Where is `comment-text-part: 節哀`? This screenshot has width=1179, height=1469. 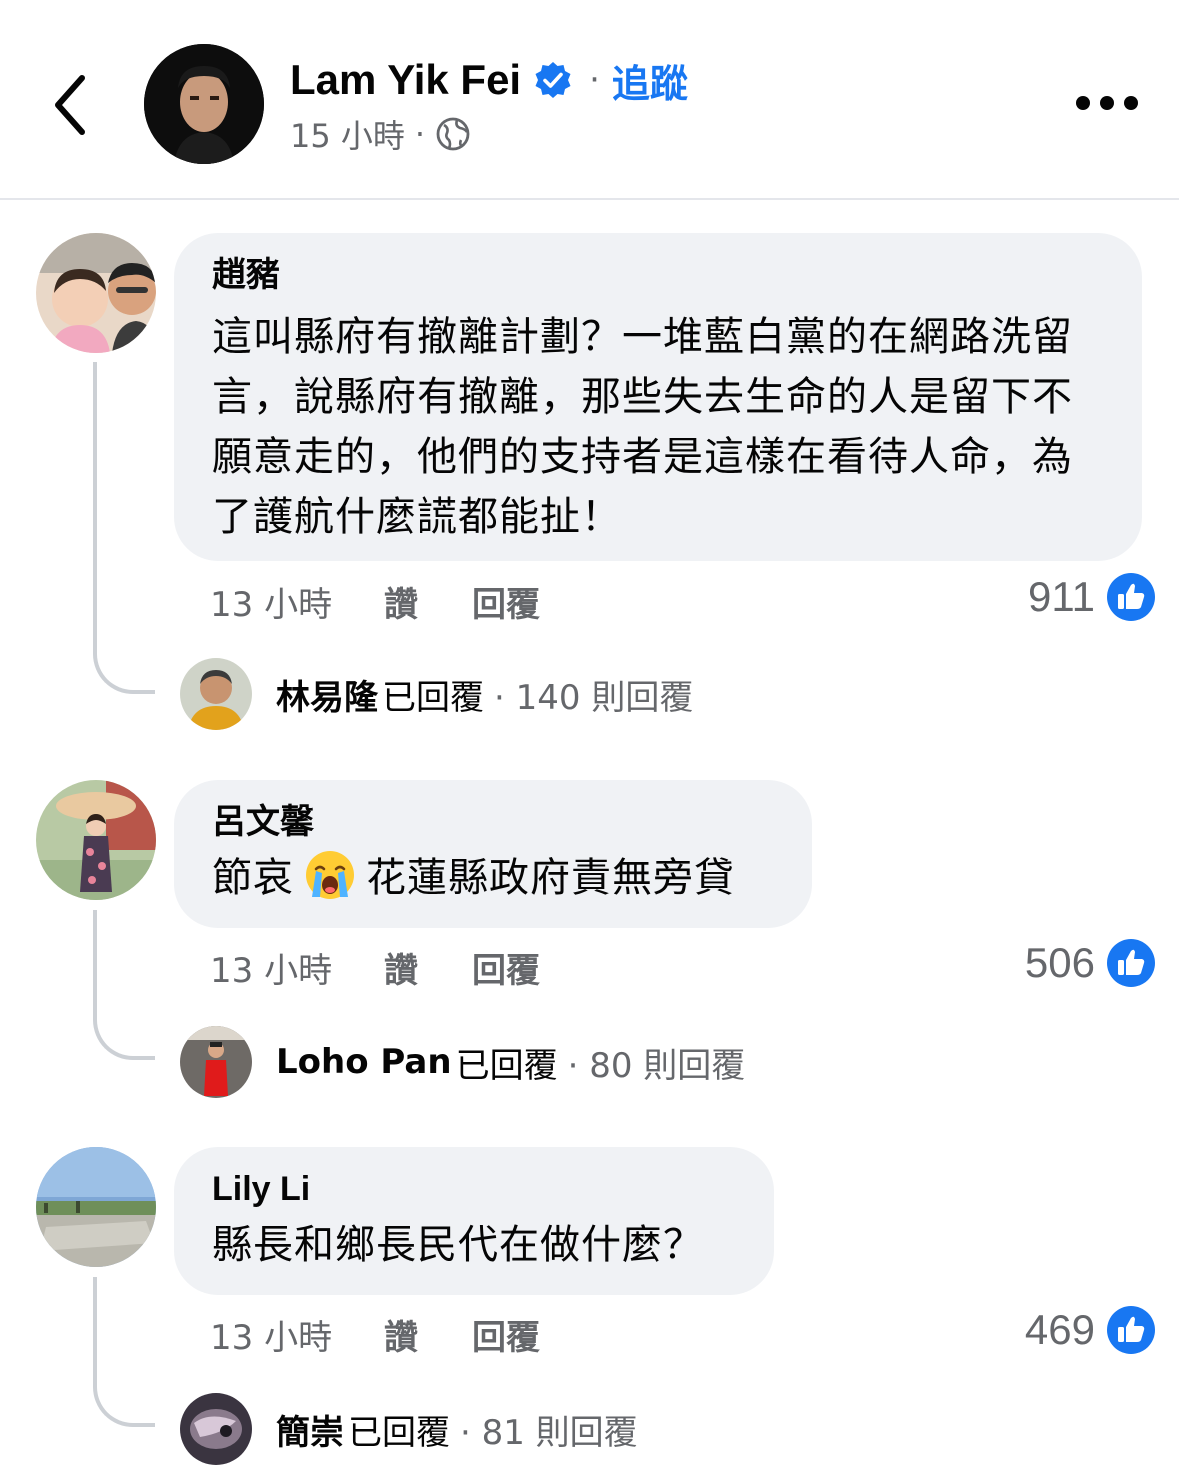 comment-text-part: 節哀 is located at coordinates (253, 878).